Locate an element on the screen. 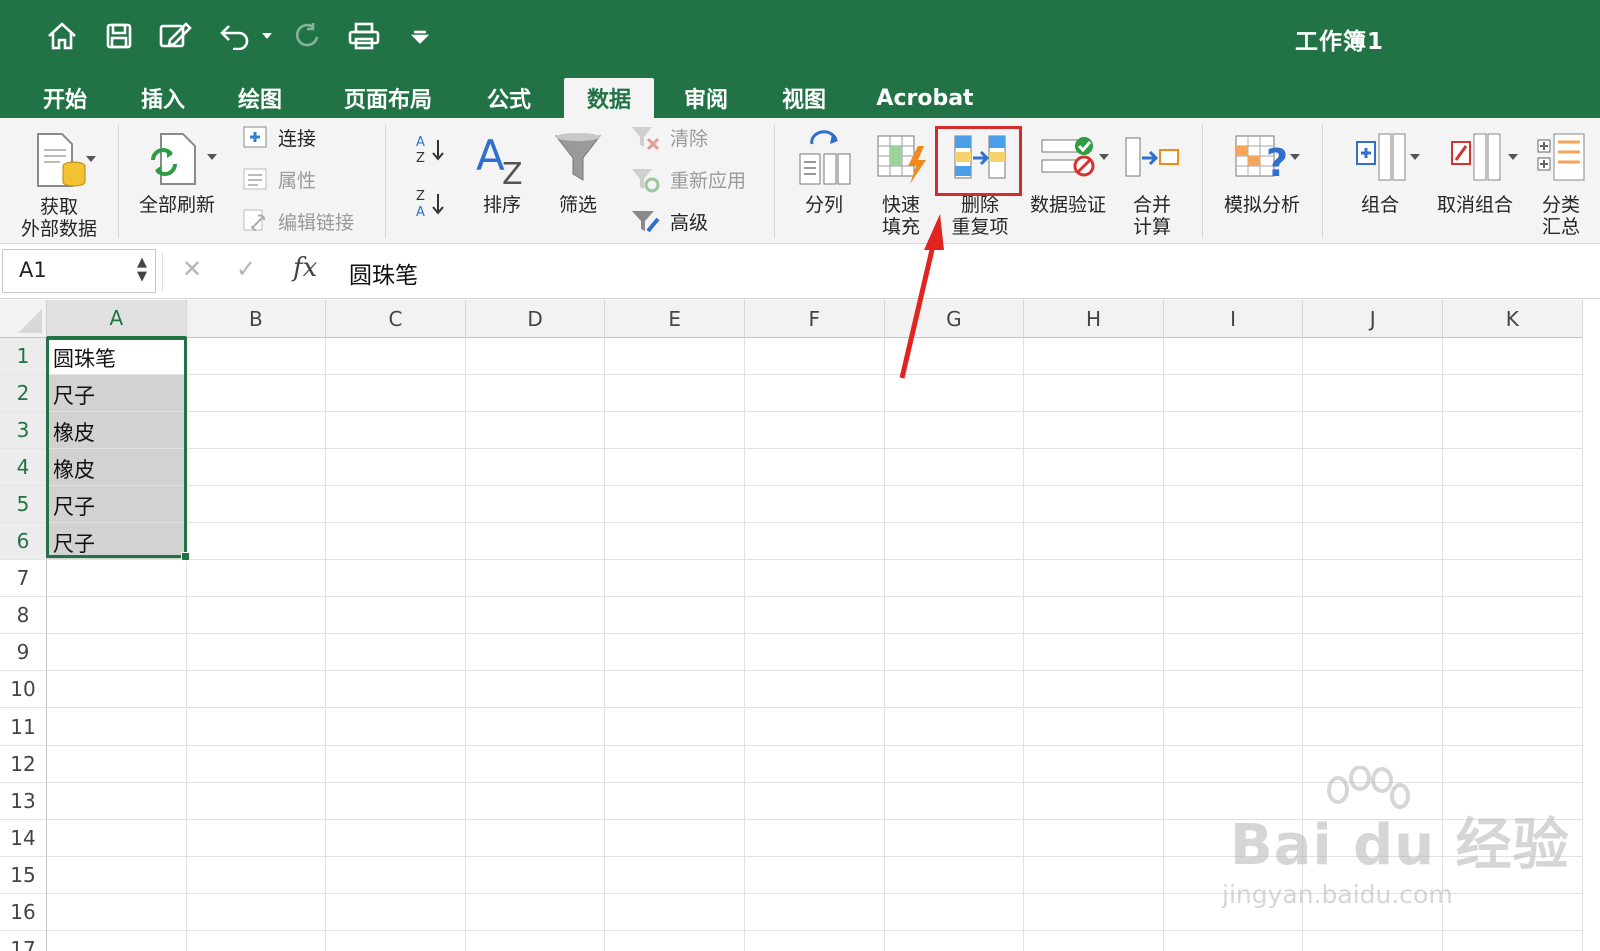 This screenshot has height=951, width=1600. baidu-watermark: Bai du 经验 jingyan.baidu.com is located at coordinates (1396, 837).